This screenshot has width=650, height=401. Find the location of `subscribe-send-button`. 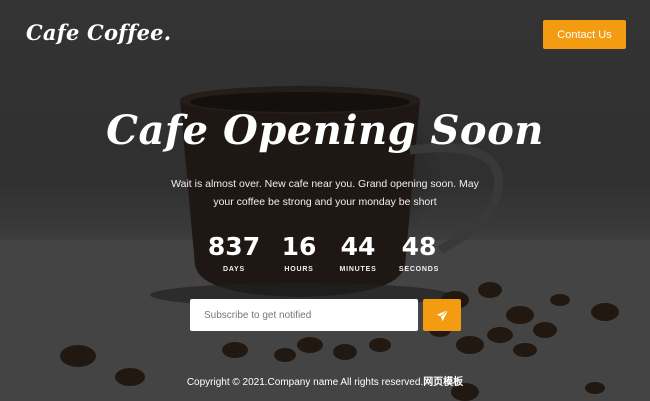

subscribe-send-button is located at coordinates (442, 315).